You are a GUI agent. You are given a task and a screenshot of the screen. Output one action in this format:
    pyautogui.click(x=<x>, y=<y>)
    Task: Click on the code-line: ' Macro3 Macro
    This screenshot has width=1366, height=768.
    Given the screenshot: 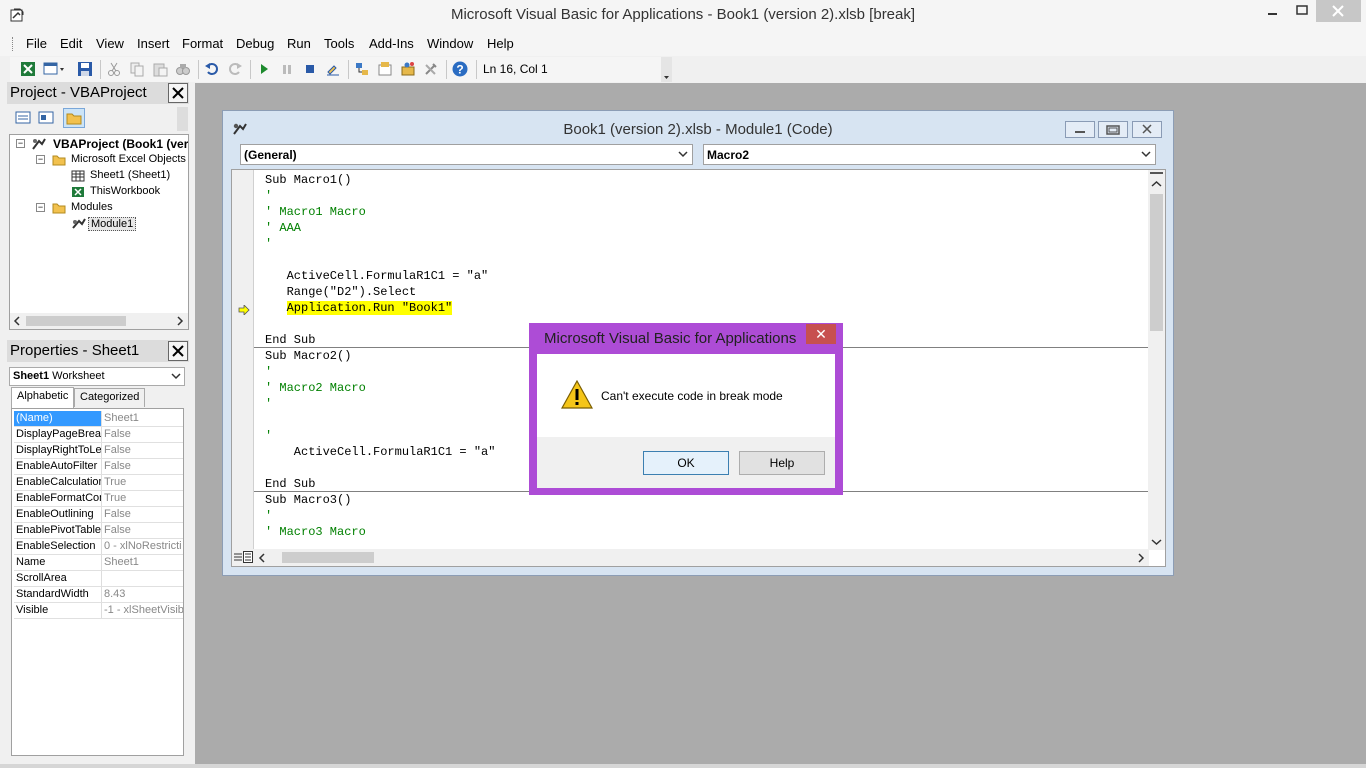 What is the action you would take?
    pyautogui.click(x=315, y=532)
    